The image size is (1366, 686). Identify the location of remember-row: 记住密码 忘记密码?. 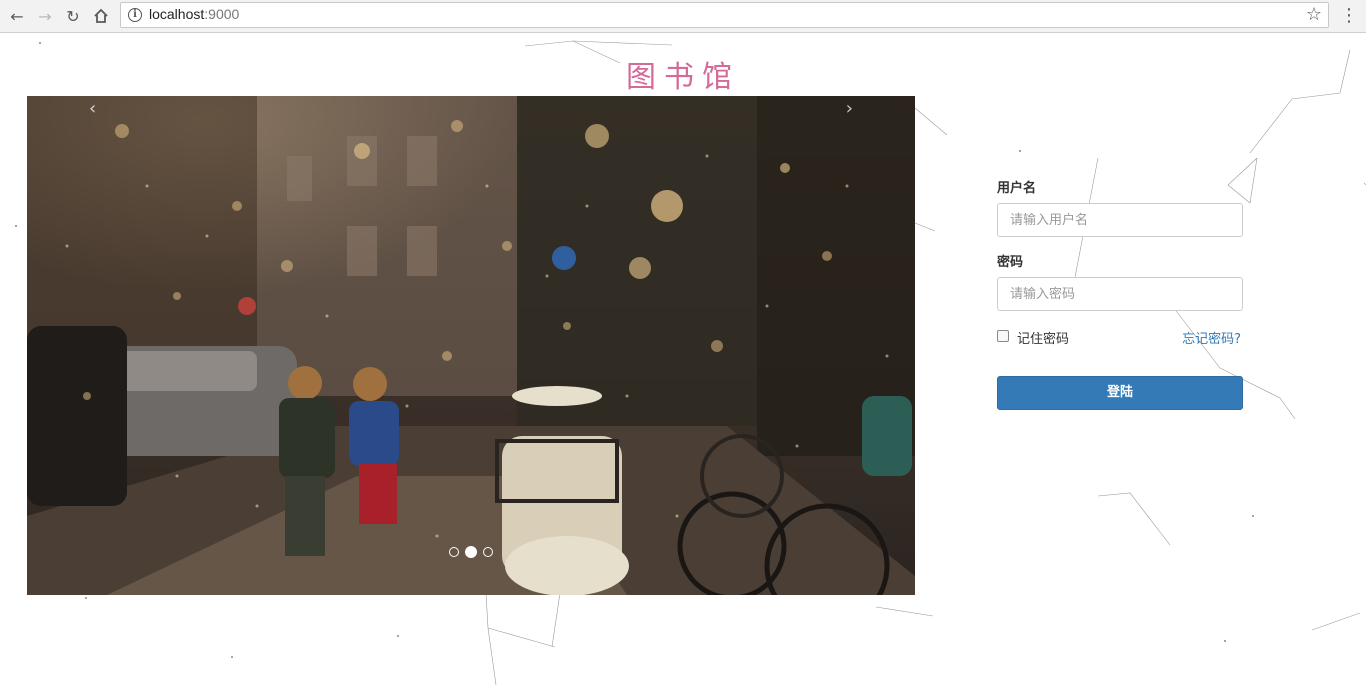
(1120, 337).